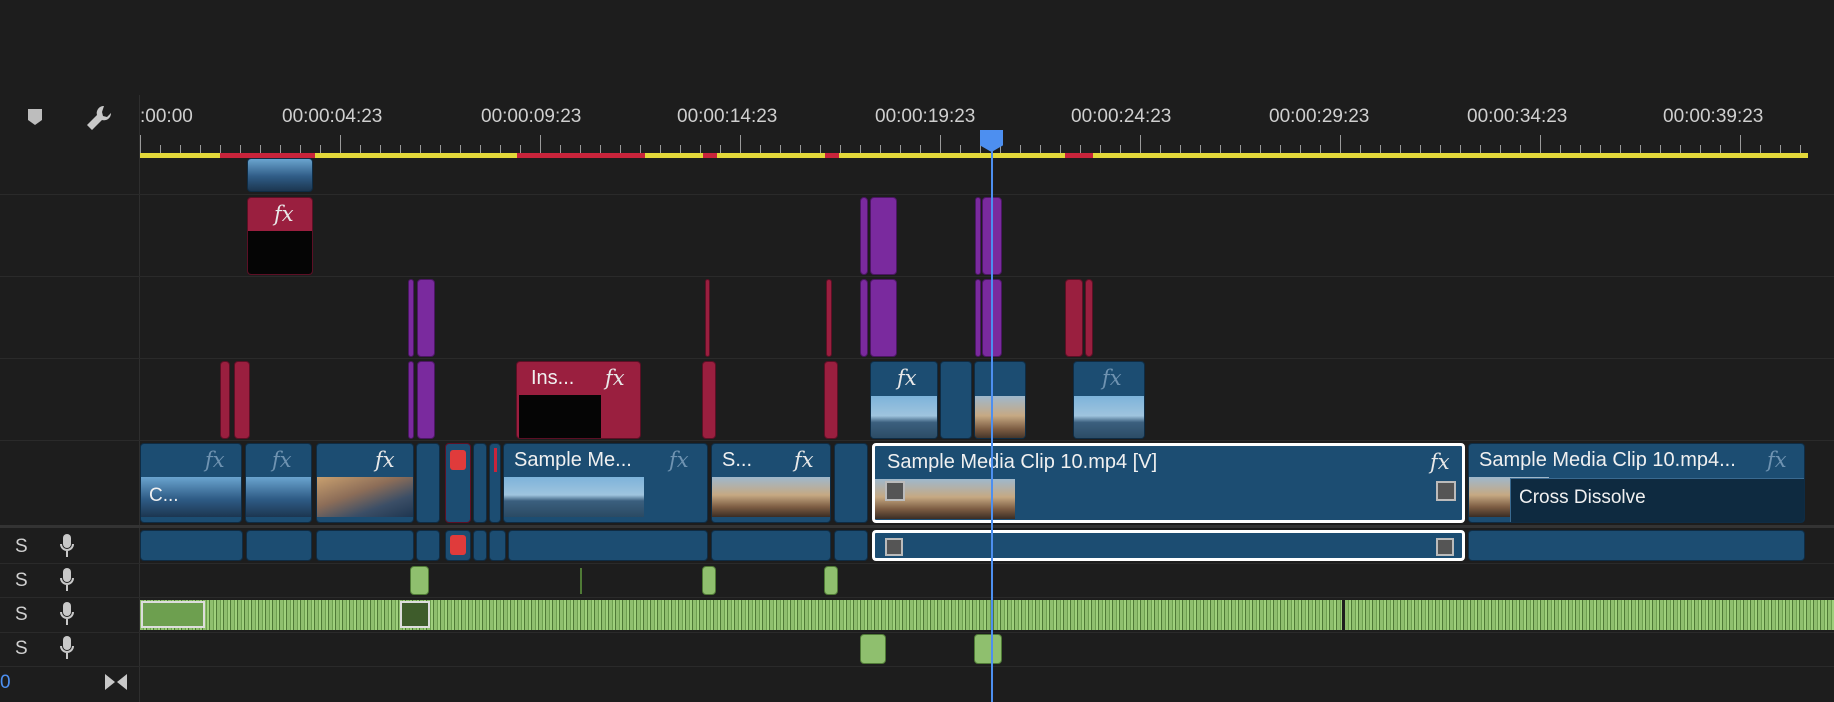 The image size is (1834, 702). Describe the element at coordinates (495, 460) in the screenshot. I see `marker-line` at that location.